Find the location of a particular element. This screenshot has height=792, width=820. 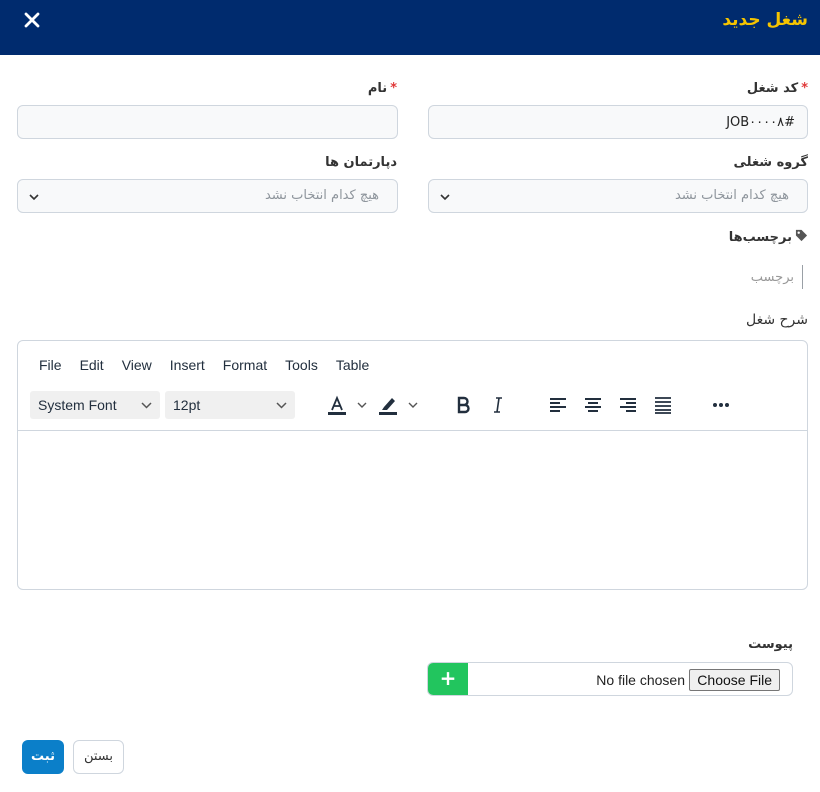

align-justify-icon is located at coordinates (663, 405).